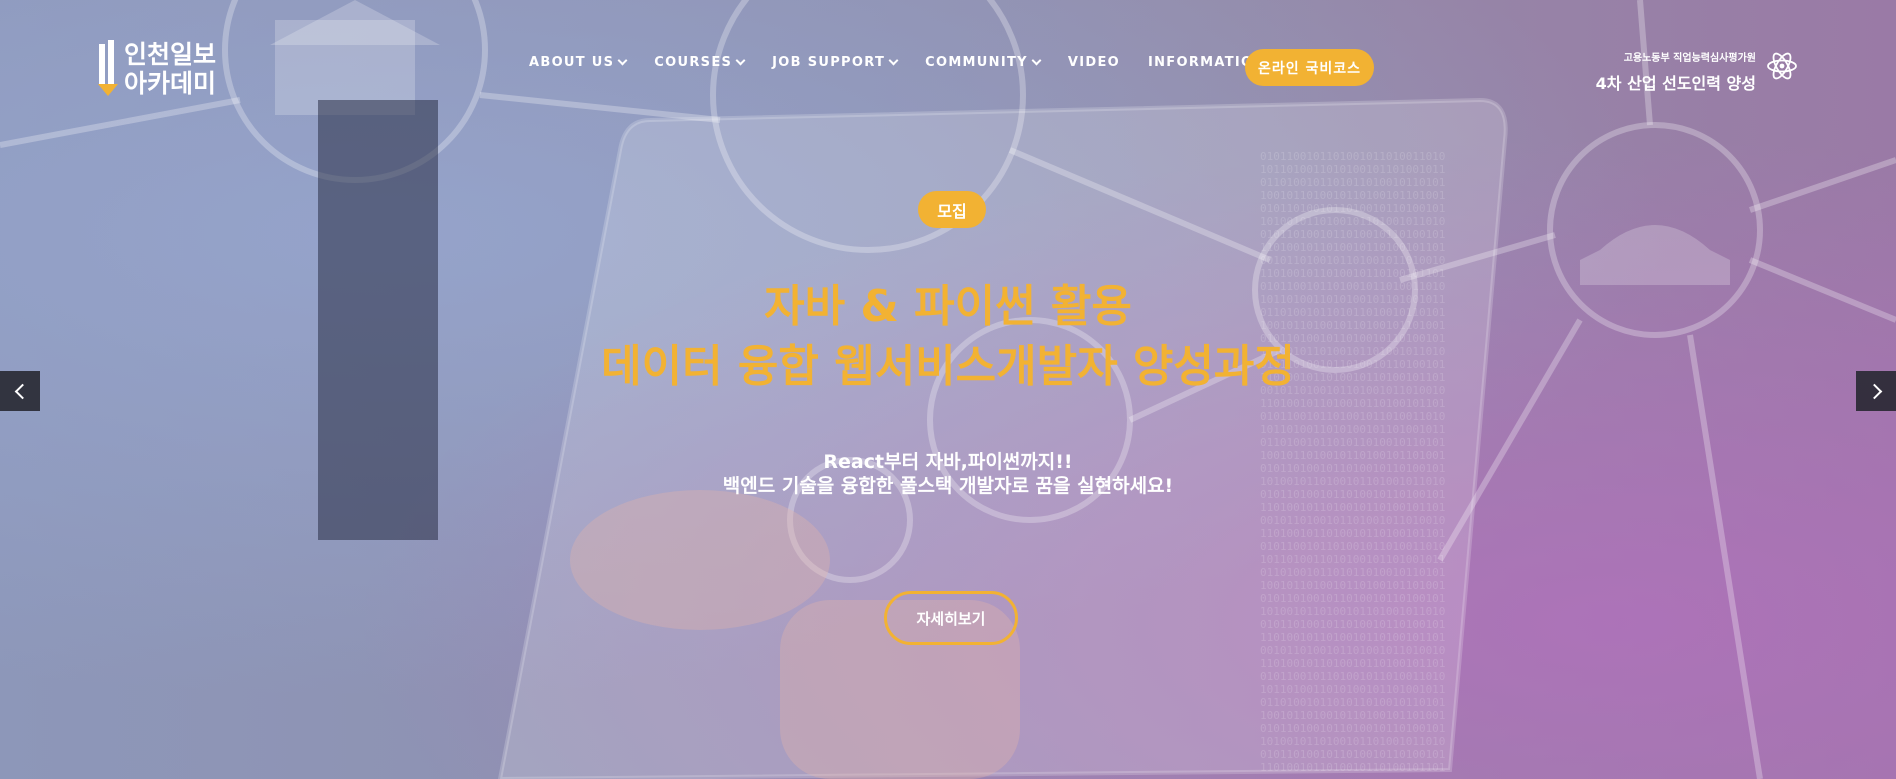 The width and height of the screenshot is (1896, 779). What do you see at coordinates (1675, 83) in the screenshot?
I see `certification-big-text: 4차 산업 선도인력 양성` at bounding box center [1675, 83].